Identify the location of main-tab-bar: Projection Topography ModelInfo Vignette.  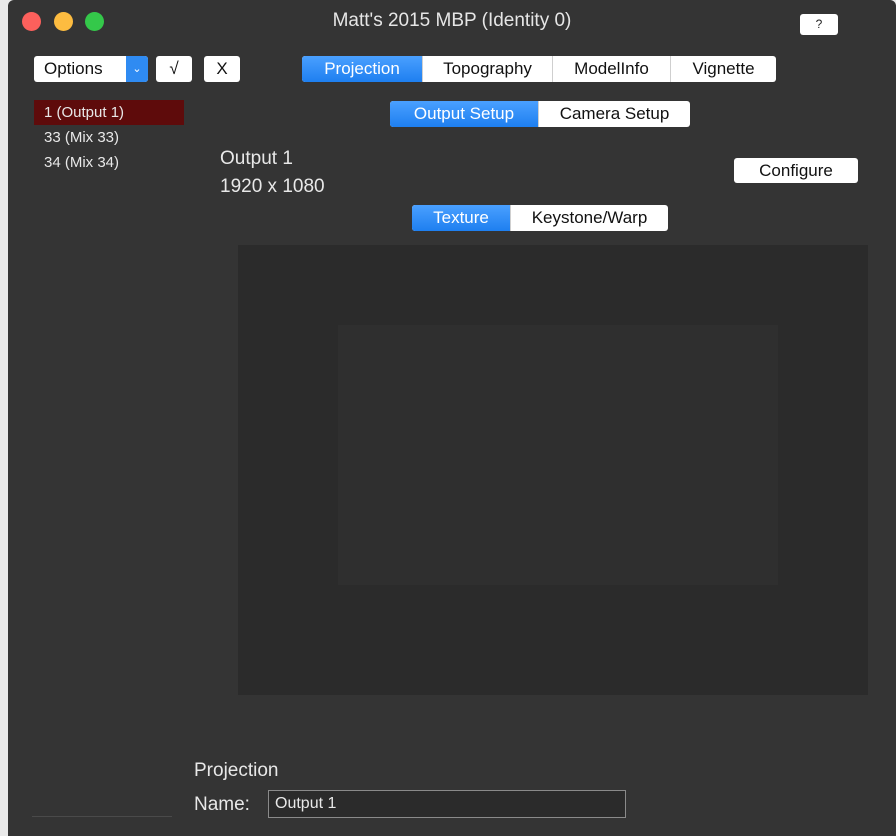
(539, 69).